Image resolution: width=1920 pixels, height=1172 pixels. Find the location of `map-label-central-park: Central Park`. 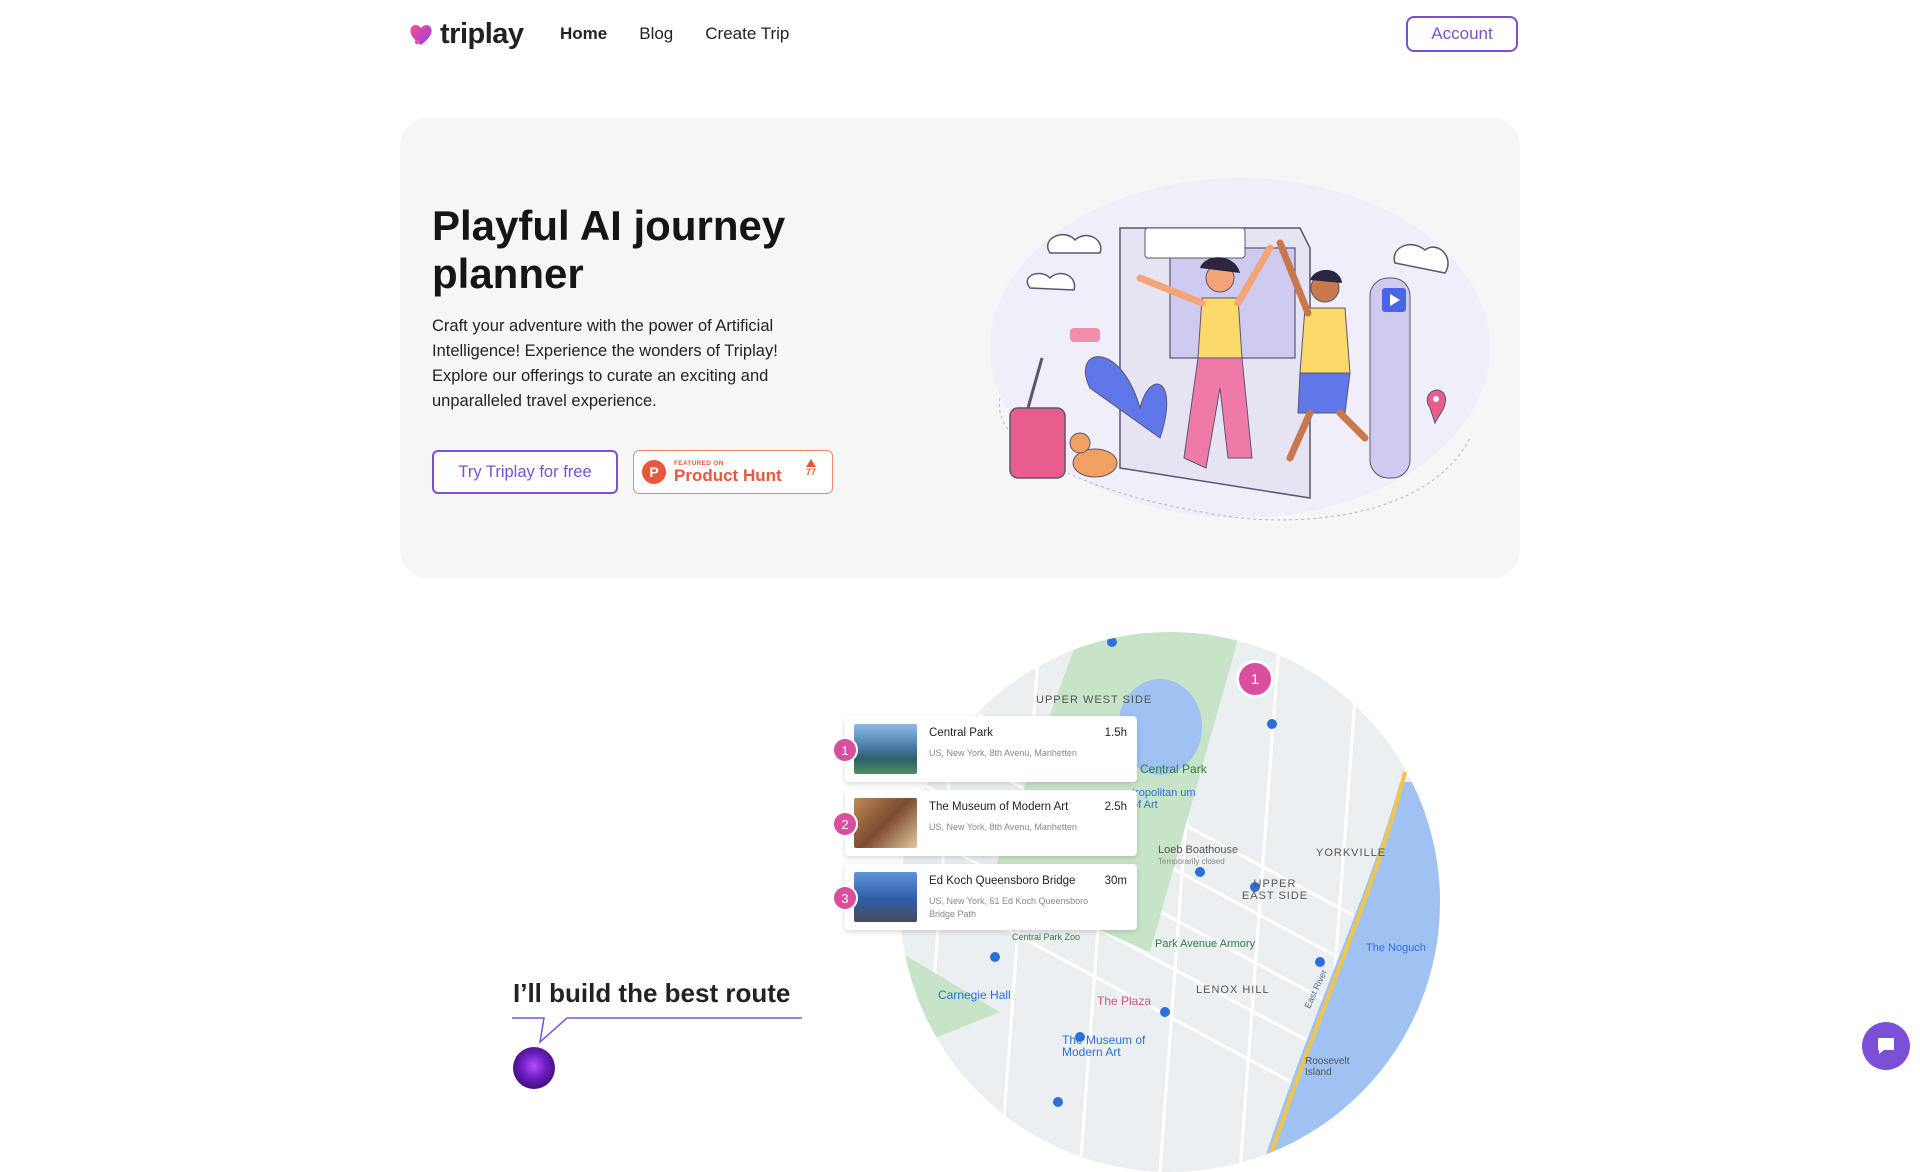

map-label-central-park: Central Park is located at coordinates (1173, 769).